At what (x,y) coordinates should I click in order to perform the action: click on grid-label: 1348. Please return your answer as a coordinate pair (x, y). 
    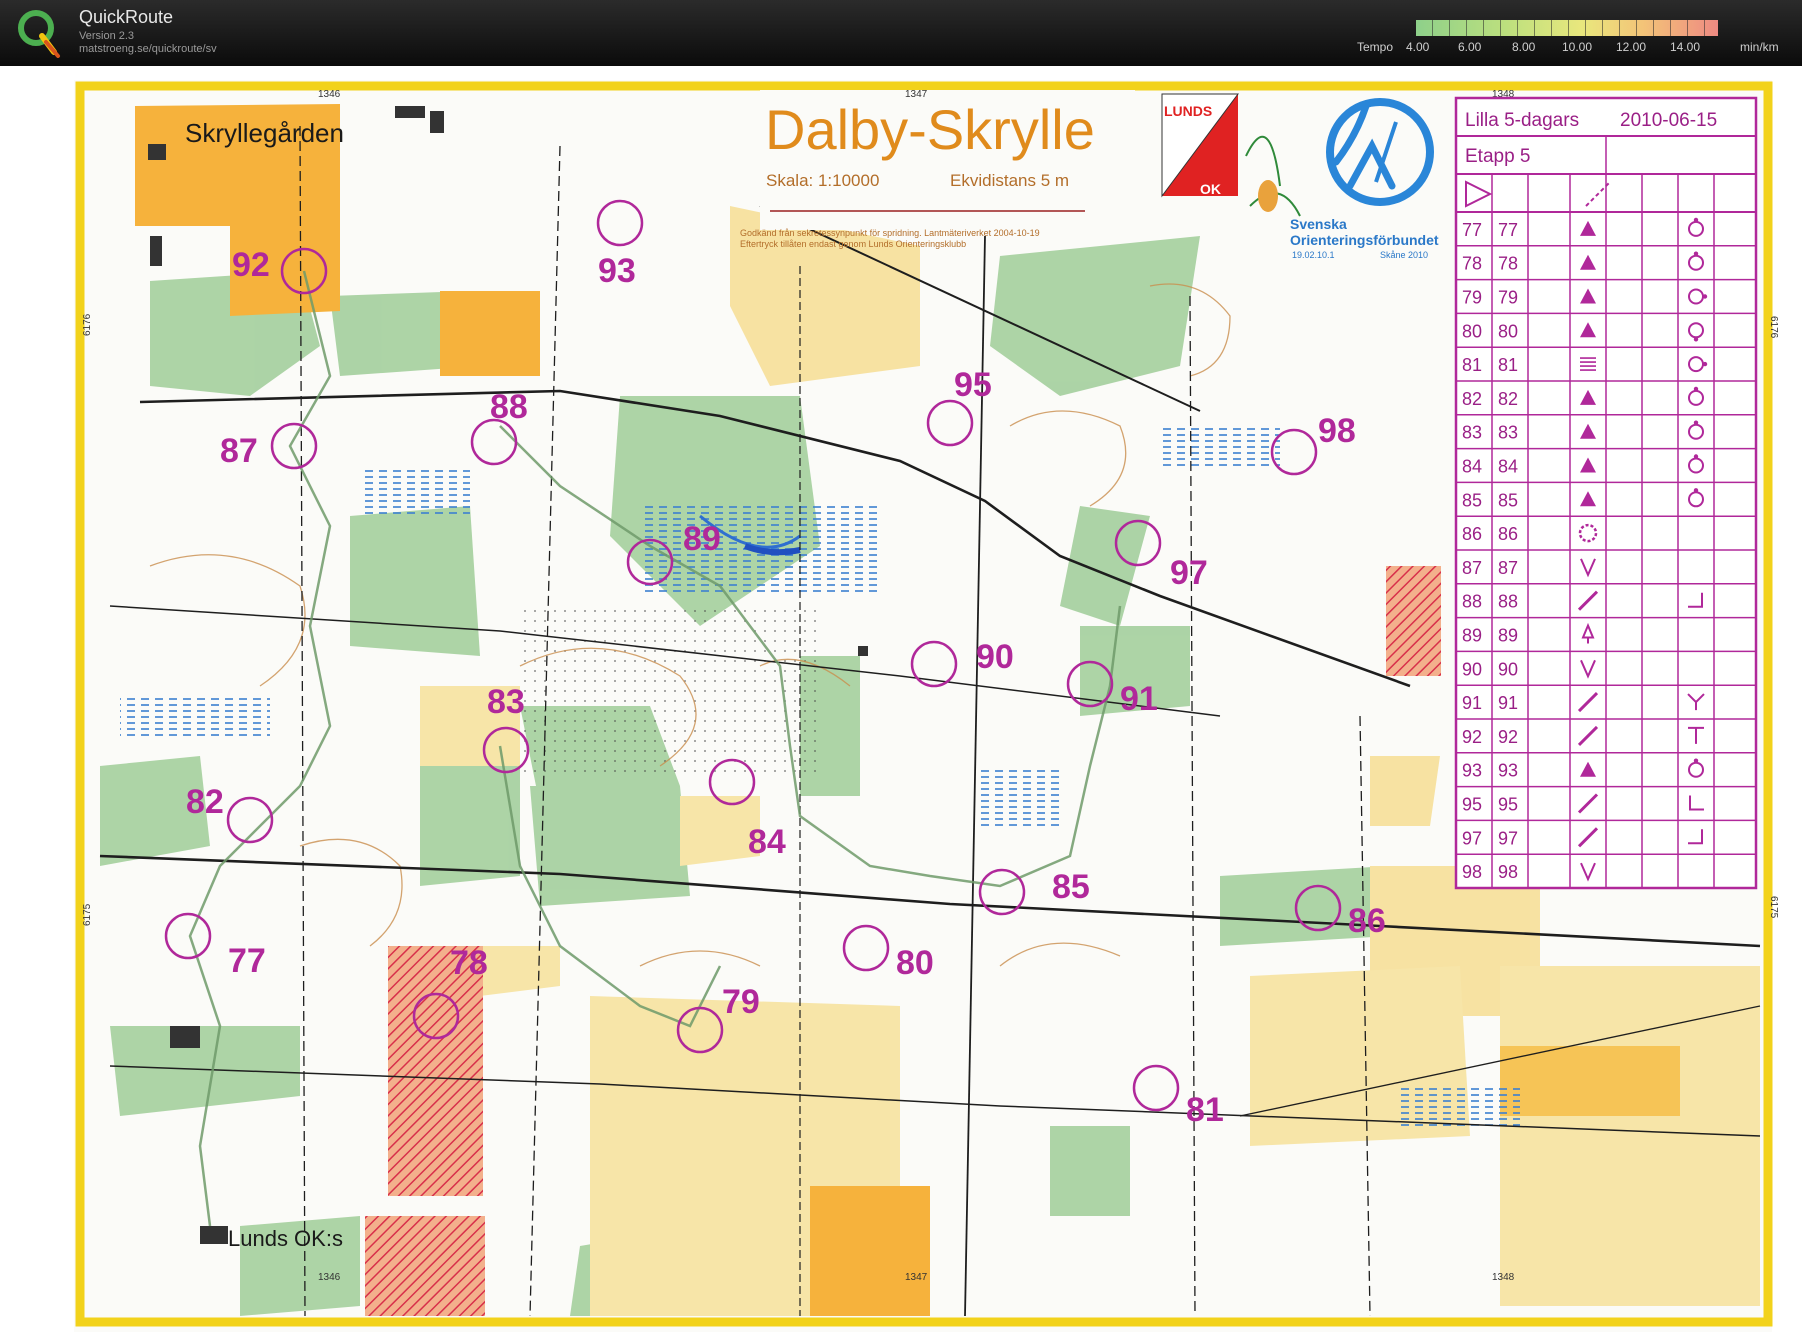
    Looking at the image, I should click on (1503, 1277).